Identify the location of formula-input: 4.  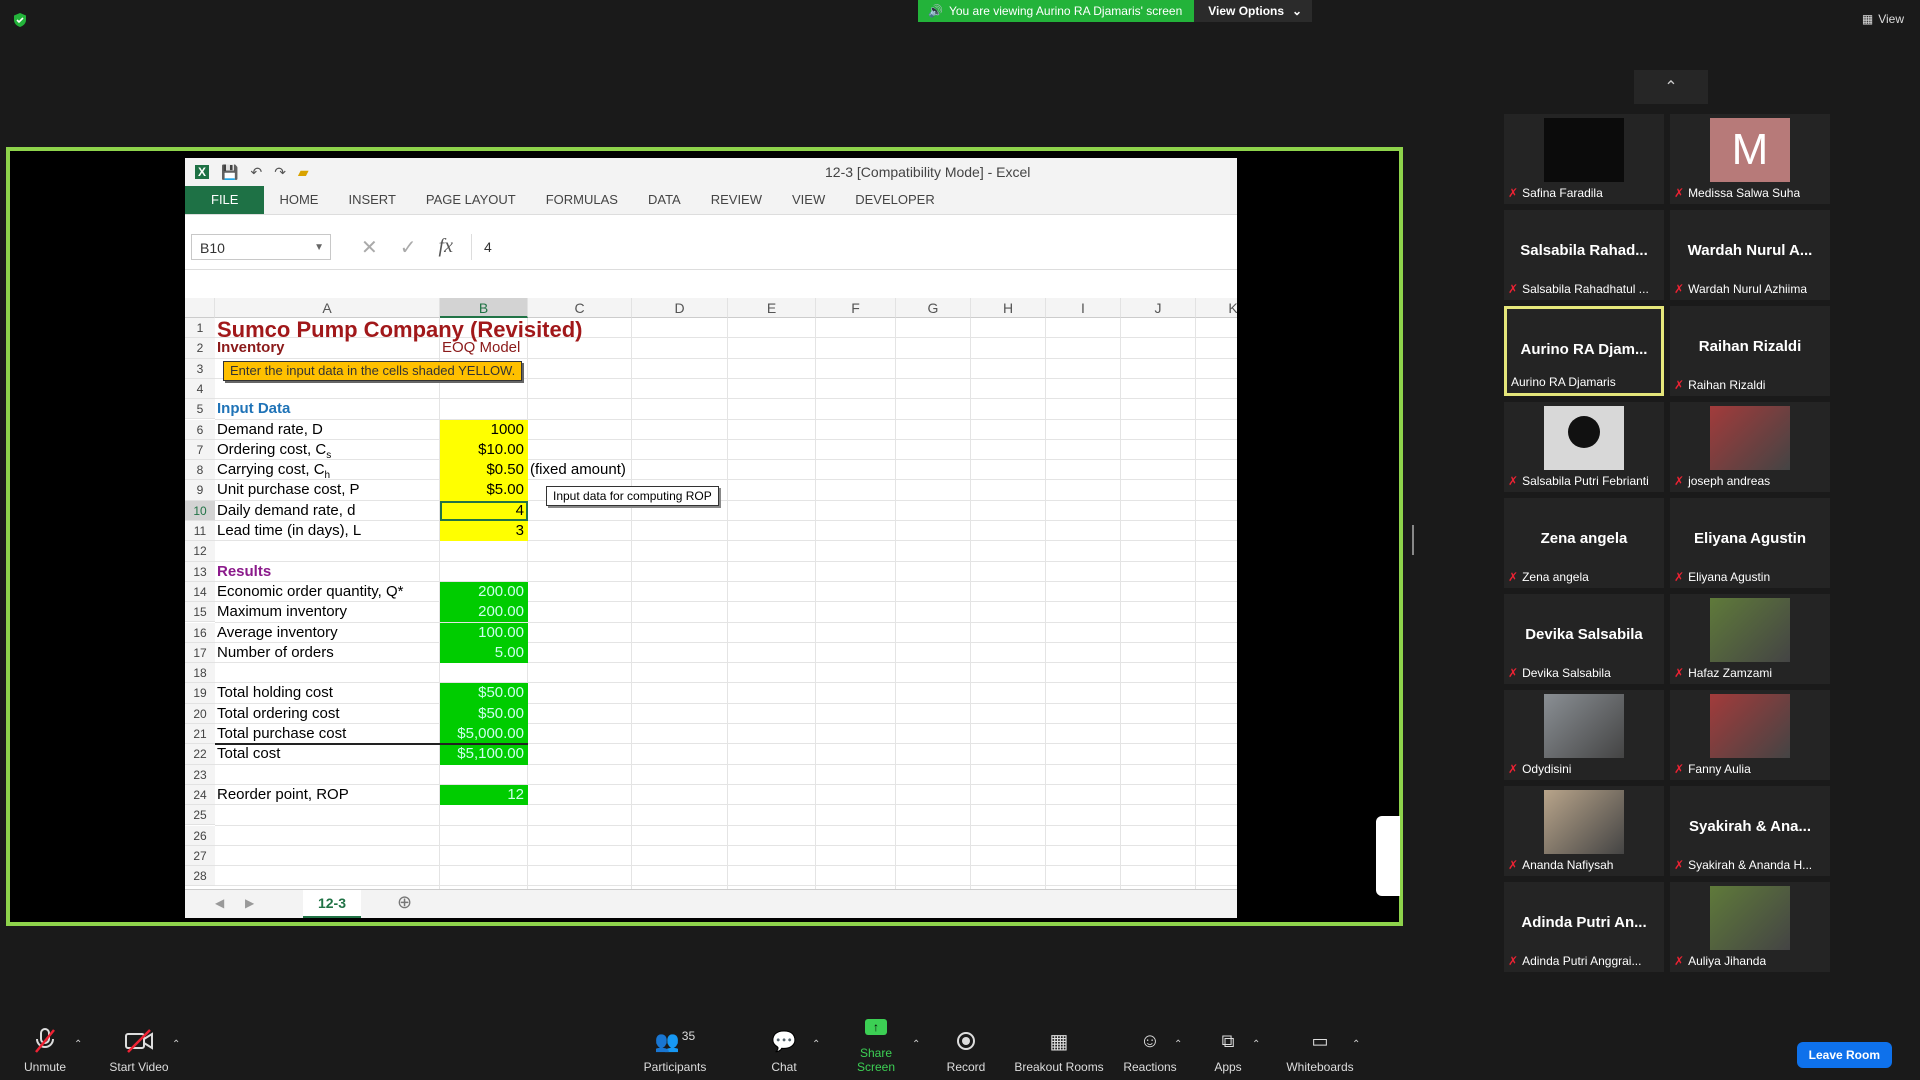
(853, 247).